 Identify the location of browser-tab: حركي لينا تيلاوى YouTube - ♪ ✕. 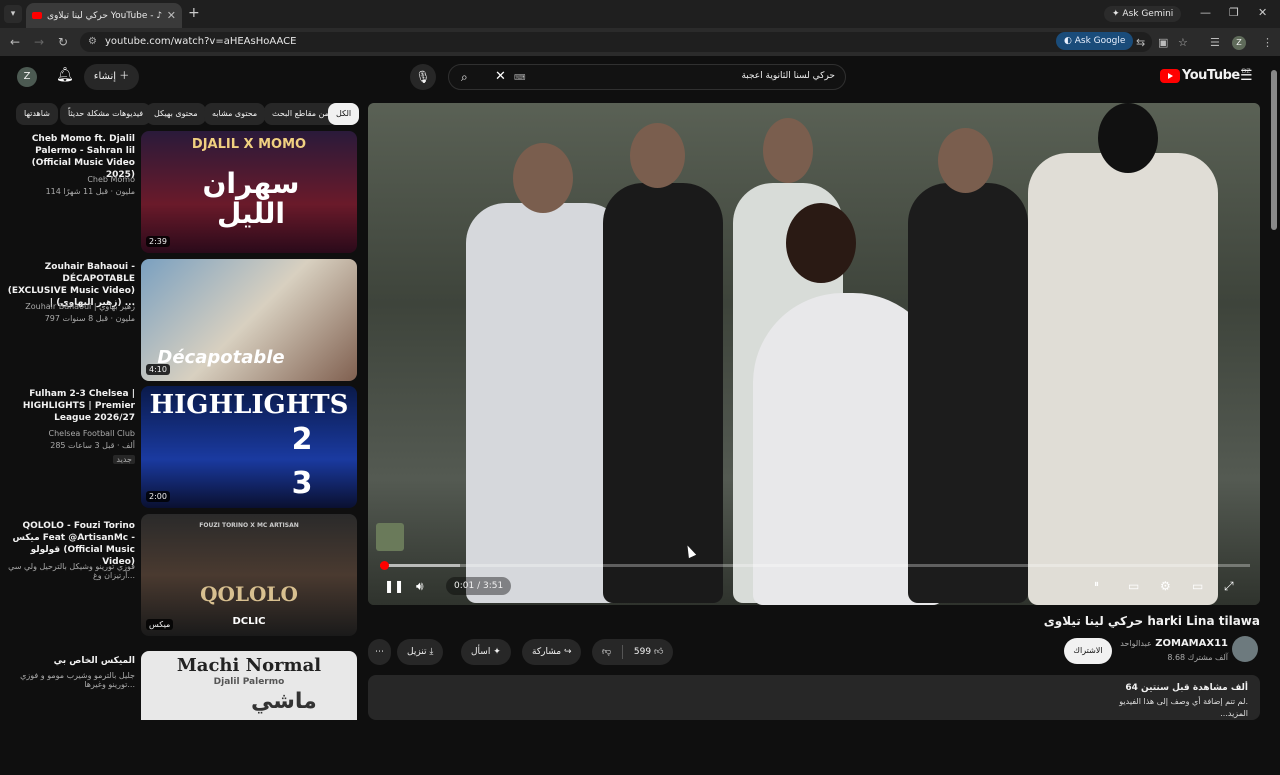
(104, 15).